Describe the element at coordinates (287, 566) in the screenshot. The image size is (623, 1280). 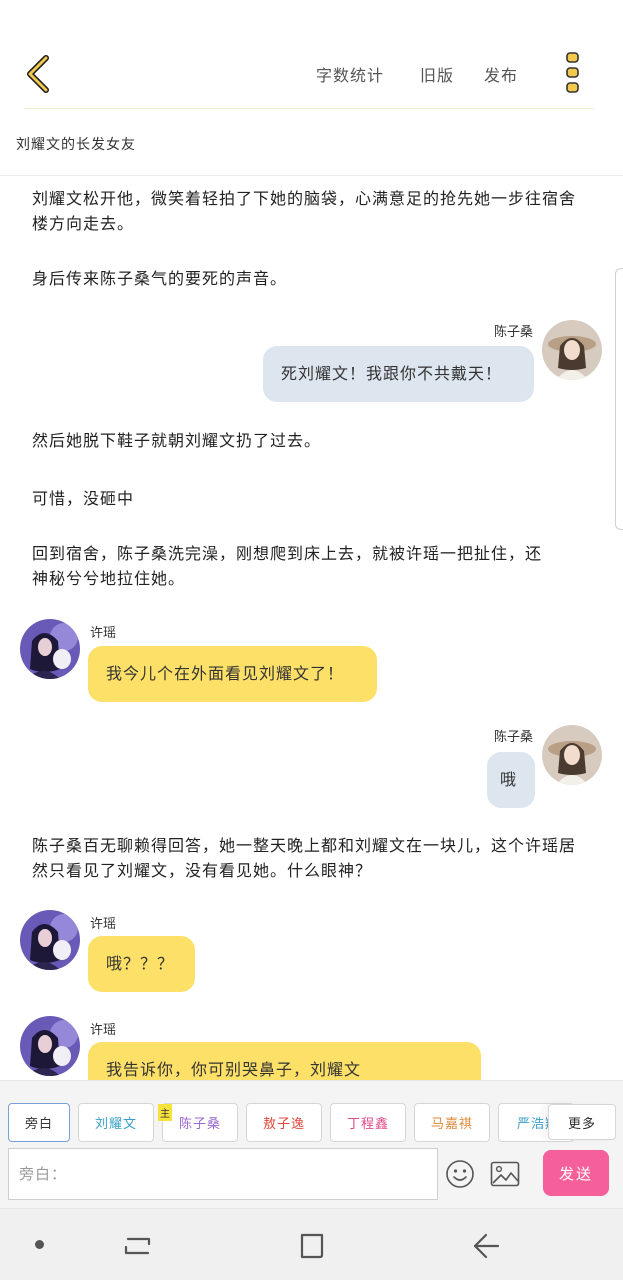
I see `narration-text: 回到宿舍，陈子桑洗完澡，刚想爬到床上去，就被许瑶一把扯住，还神秘兮兮地拉住她。` at that location.